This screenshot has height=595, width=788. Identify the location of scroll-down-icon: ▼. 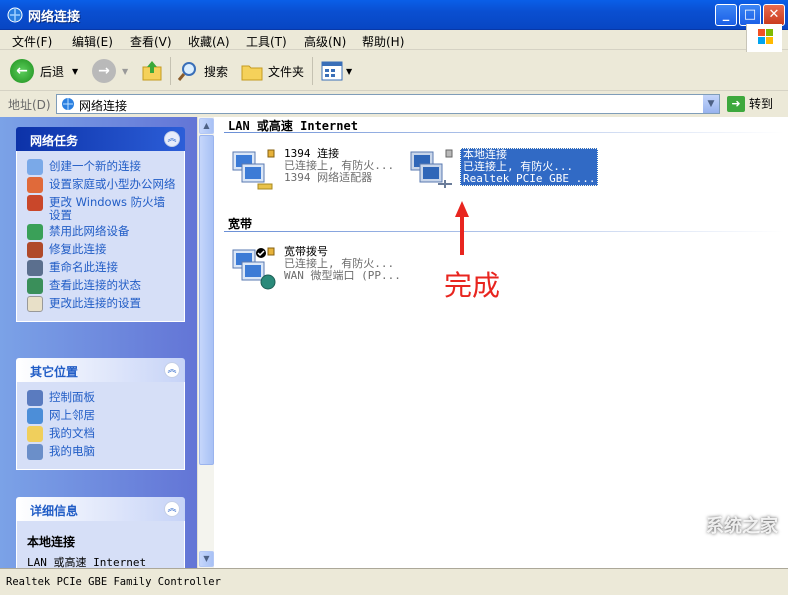
(206, 559).